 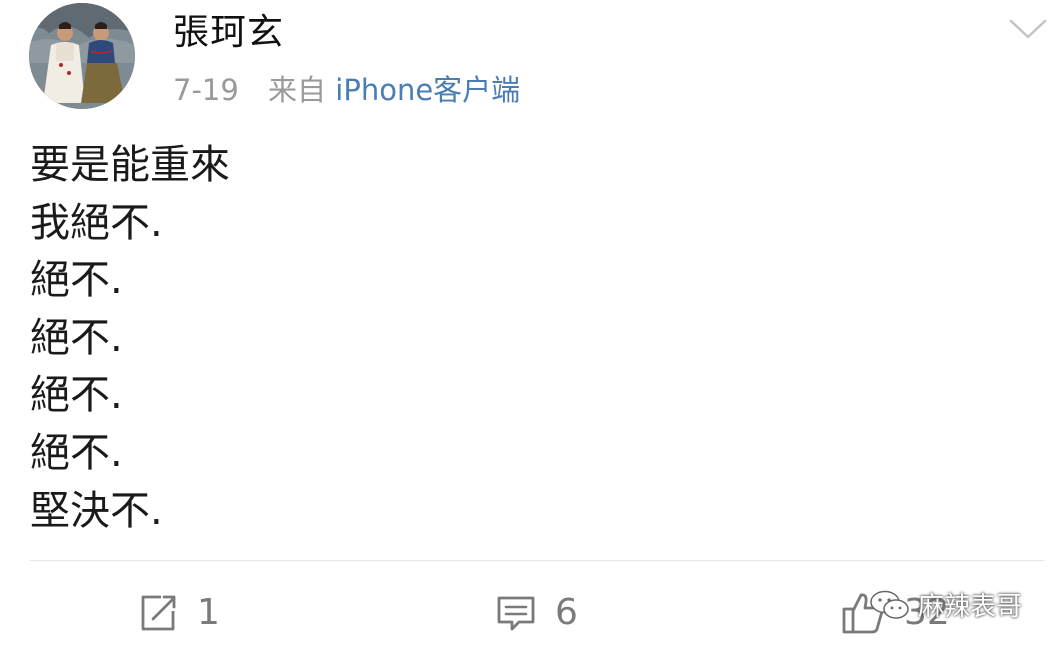 What do you see at coordinates (890, 605) in the screenshot?
I see `wechat-icon` at bounding box center [890, 605].